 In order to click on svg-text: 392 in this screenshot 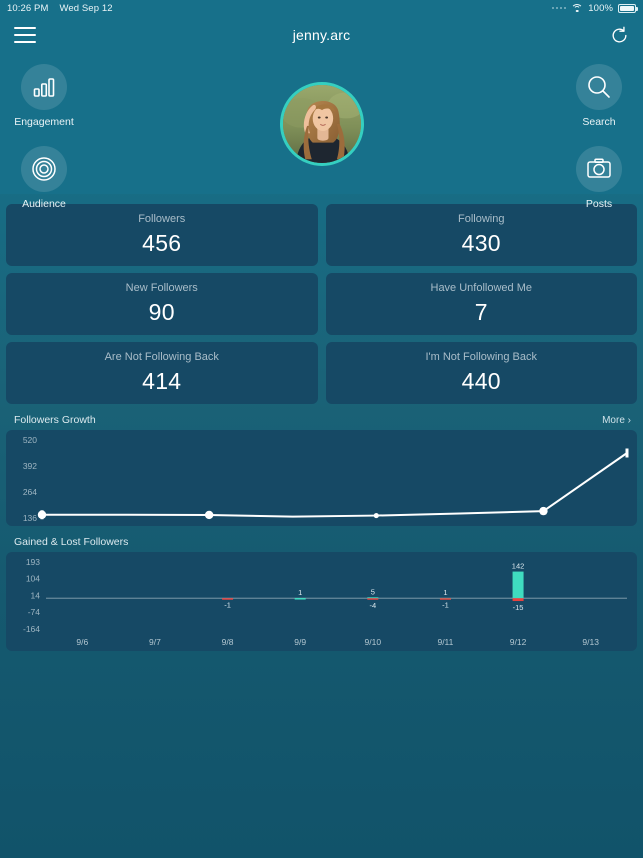, I will do `click(30, 466)`.